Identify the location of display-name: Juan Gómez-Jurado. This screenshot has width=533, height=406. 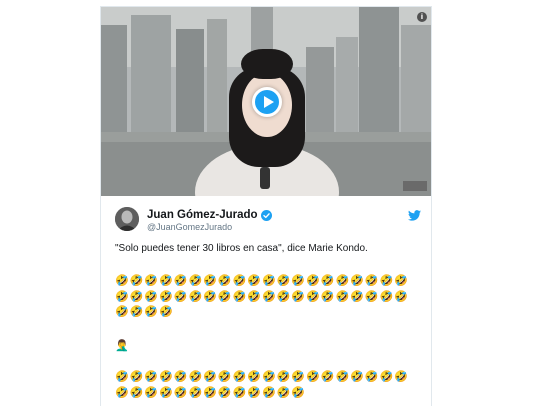
(202, 215).